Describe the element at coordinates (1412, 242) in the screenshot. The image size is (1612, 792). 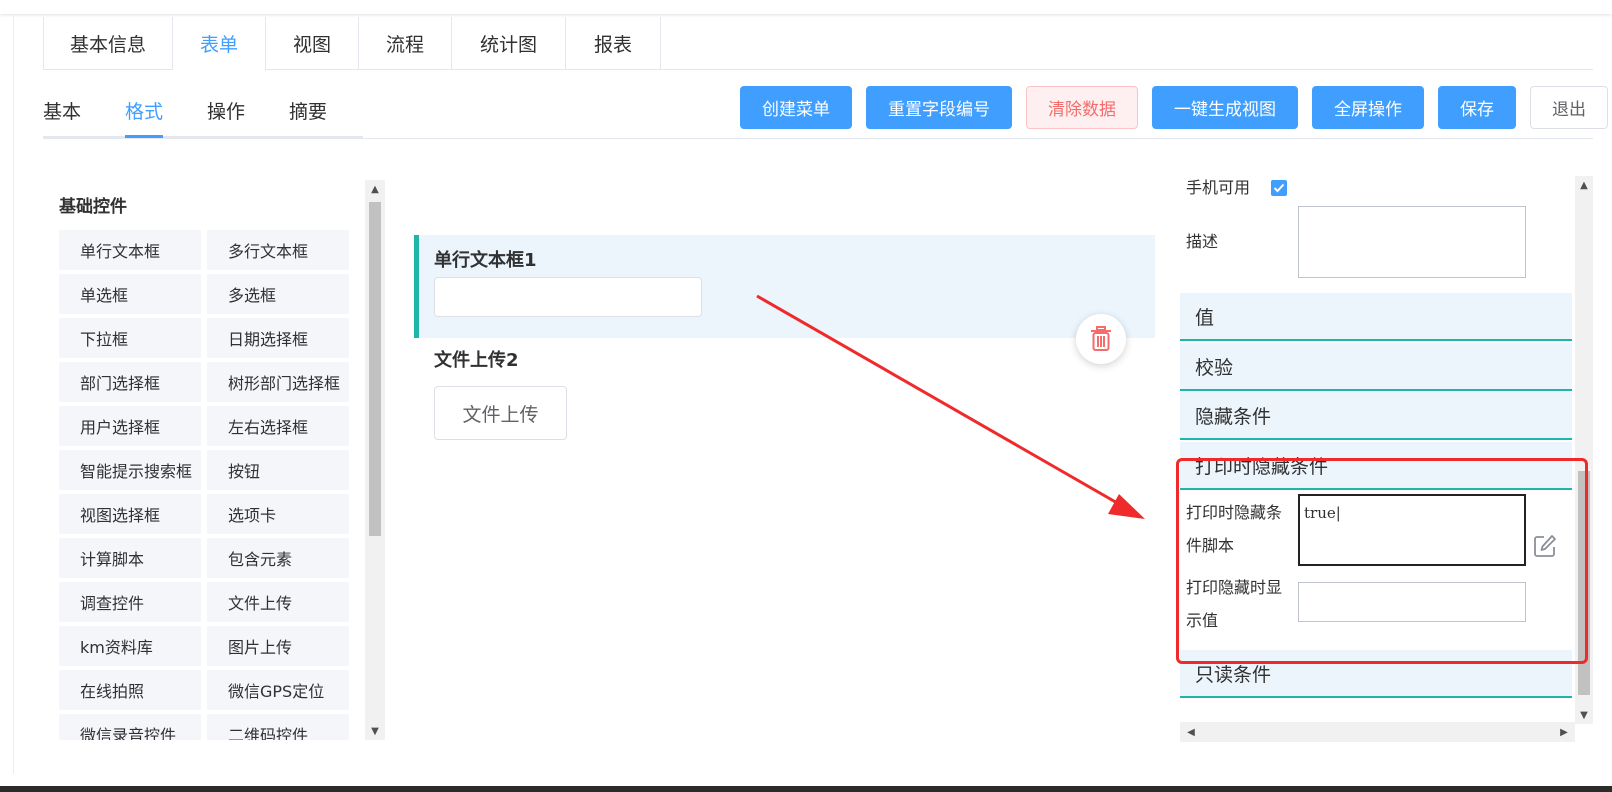
I see `description-textarea` at that location.